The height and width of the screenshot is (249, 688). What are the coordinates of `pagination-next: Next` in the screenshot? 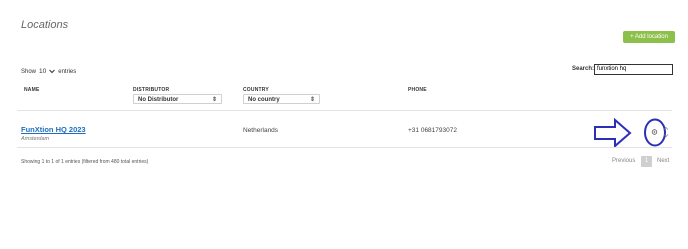 It's located at (663, 161).